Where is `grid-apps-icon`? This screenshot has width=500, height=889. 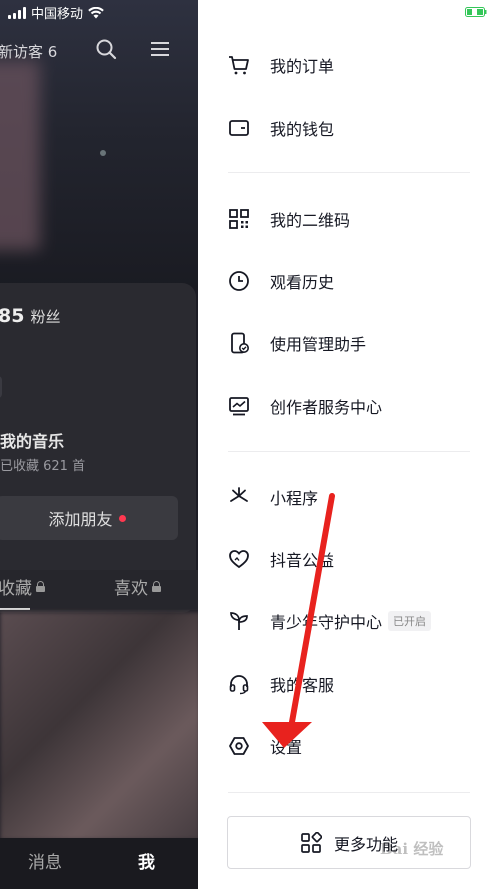 grid-apps-icon is located at coordinates (311, 842).